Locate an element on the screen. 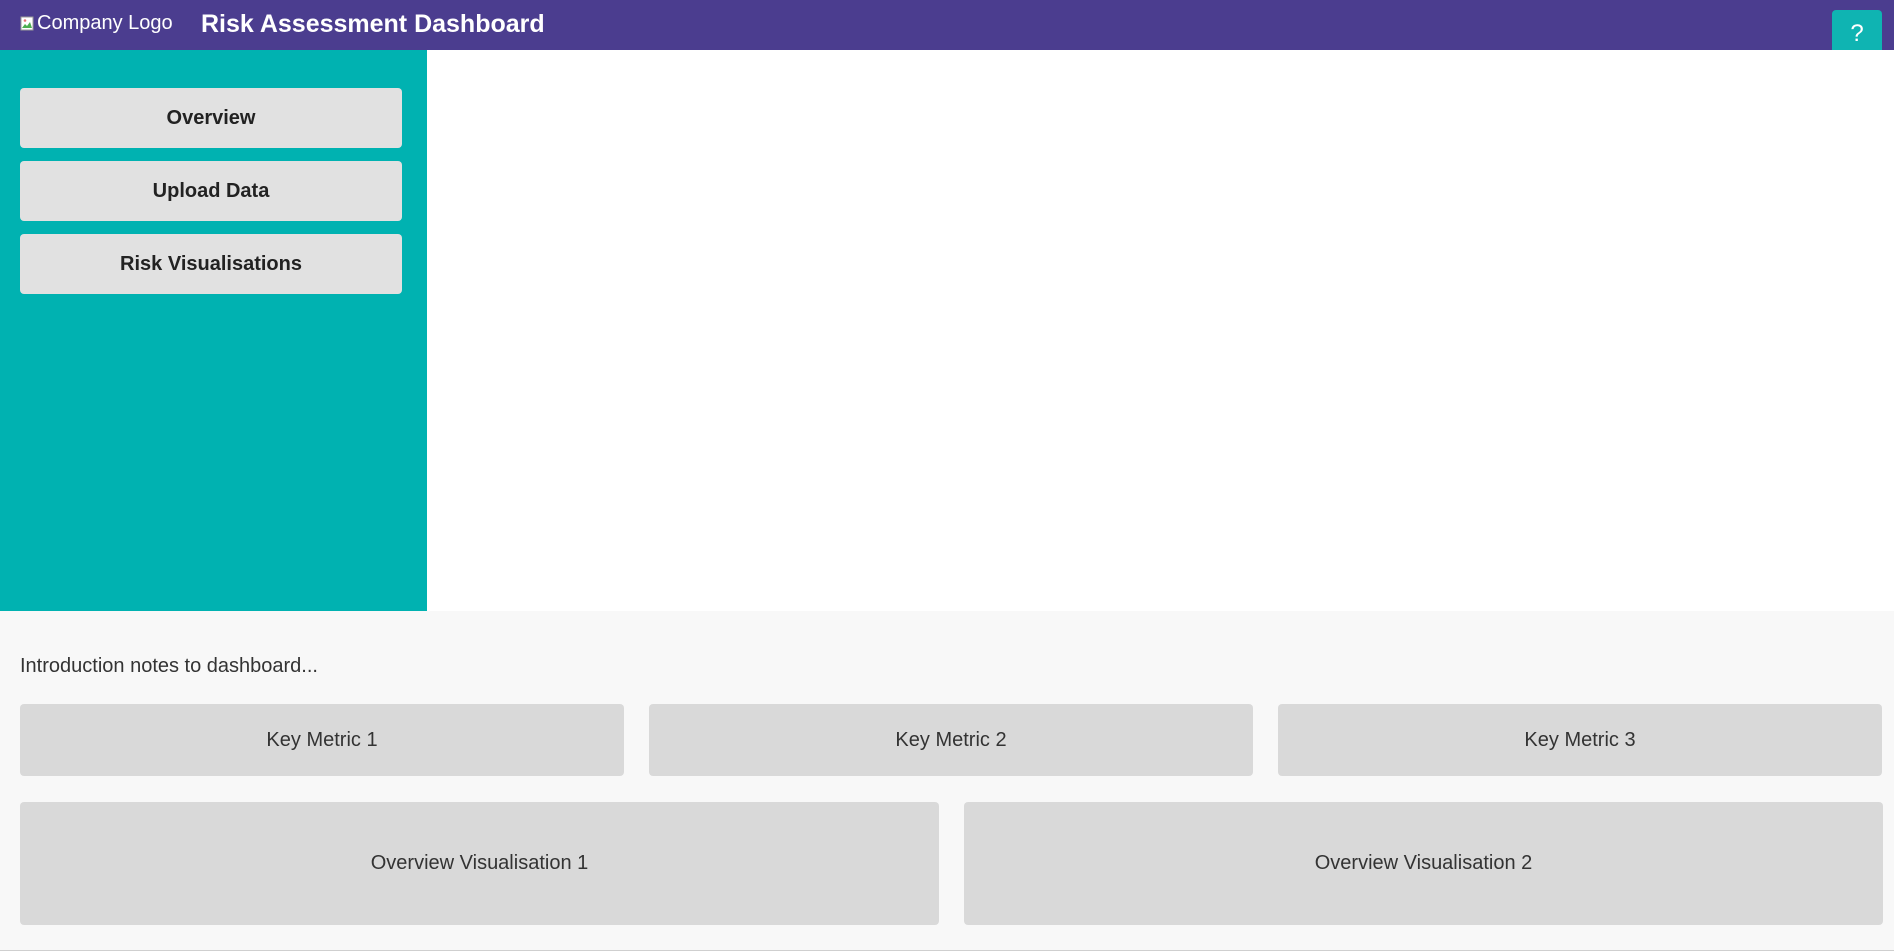 The image size is (1894, 951). overview-visualisation-1: Overview Visualisation 1 is located at coordinates (479, 863).